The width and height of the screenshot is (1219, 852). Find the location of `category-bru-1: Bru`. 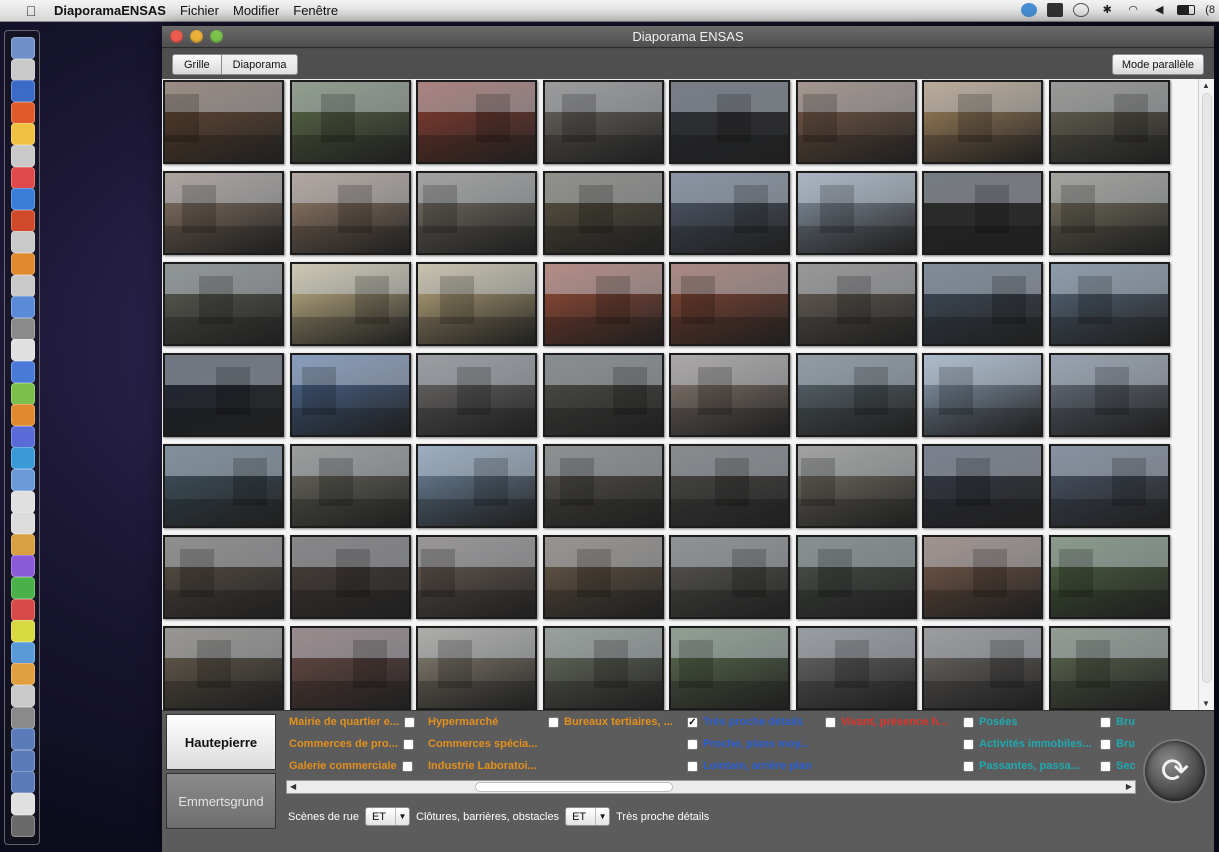

category-bru-1: Bru is located at coordinates (1117, 722).